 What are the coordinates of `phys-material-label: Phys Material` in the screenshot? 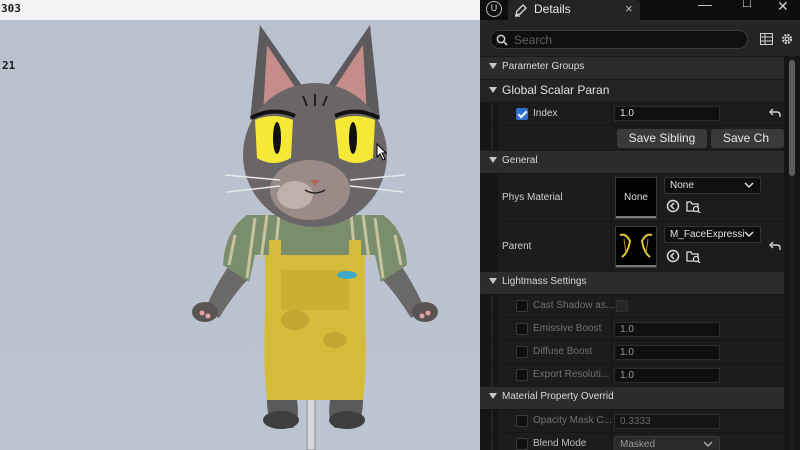 It's located at (532, 197).